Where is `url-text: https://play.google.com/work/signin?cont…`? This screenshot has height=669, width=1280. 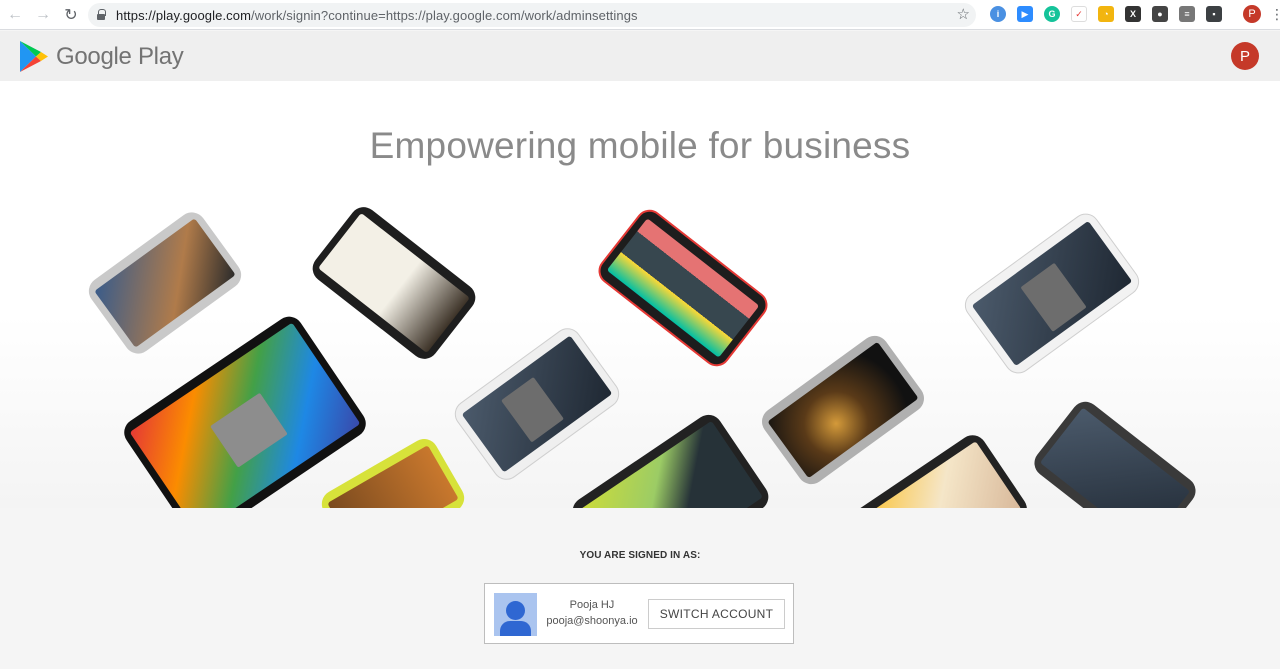 url-text: https://play.google.com/work/signin?cont… is located at coordinates (377, 15).